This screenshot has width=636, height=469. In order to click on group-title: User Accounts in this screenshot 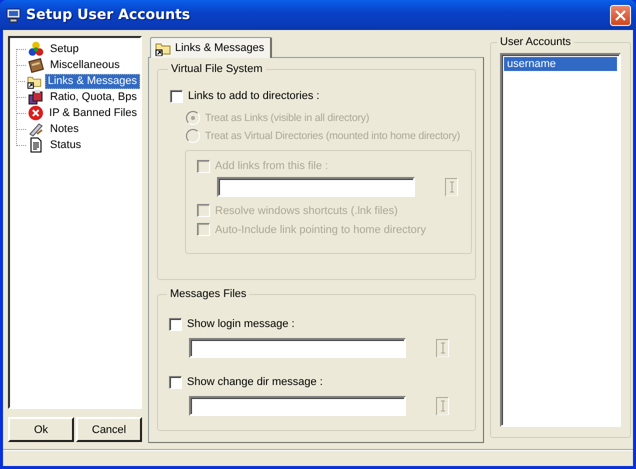, I will do `click(535, 42)`.